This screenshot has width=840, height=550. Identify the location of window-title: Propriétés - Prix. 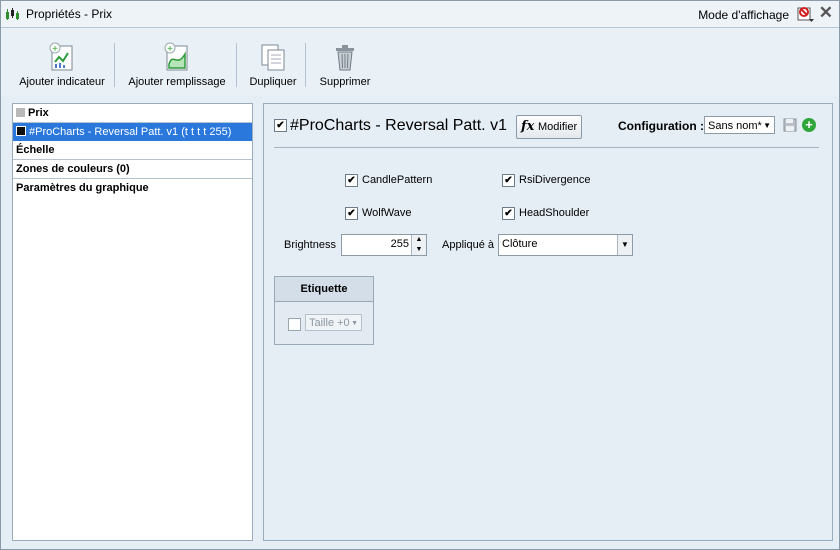
(69, 14).